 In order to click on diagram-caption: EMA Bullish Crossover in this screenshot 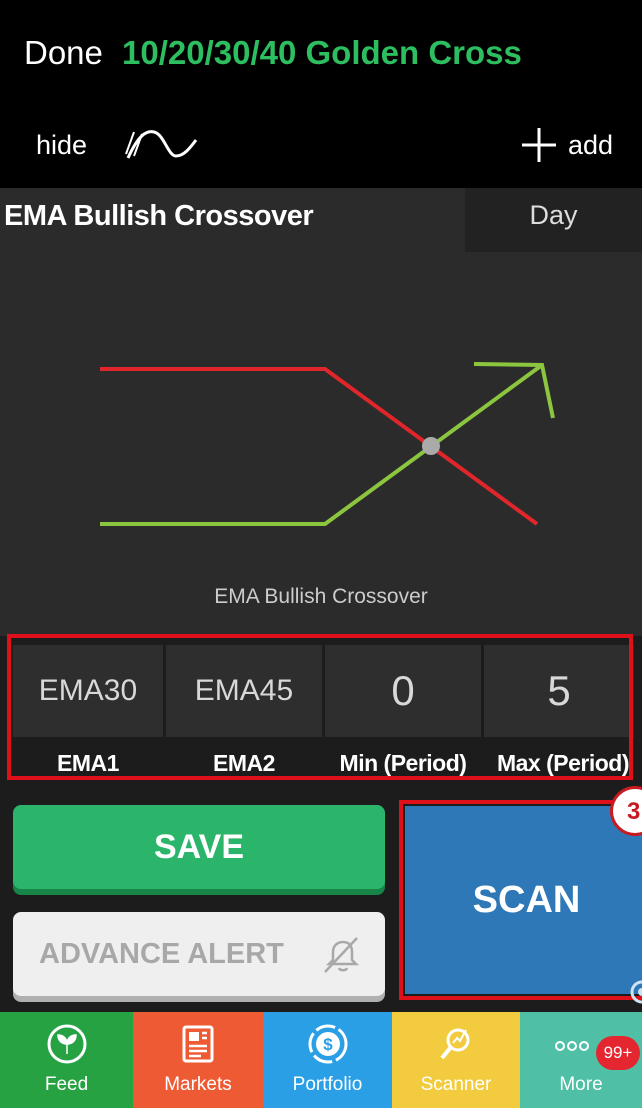, I will do `click(321, 596)`.